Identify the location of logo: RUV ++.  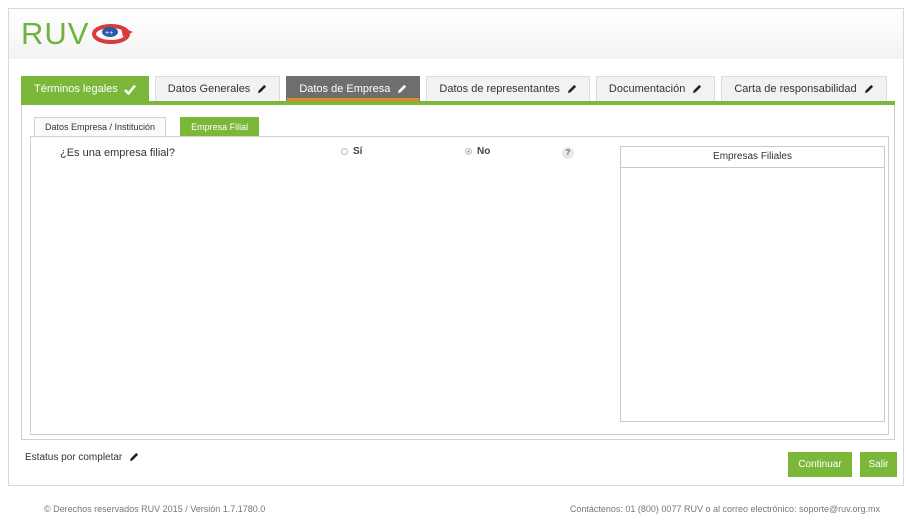
(78, 33).